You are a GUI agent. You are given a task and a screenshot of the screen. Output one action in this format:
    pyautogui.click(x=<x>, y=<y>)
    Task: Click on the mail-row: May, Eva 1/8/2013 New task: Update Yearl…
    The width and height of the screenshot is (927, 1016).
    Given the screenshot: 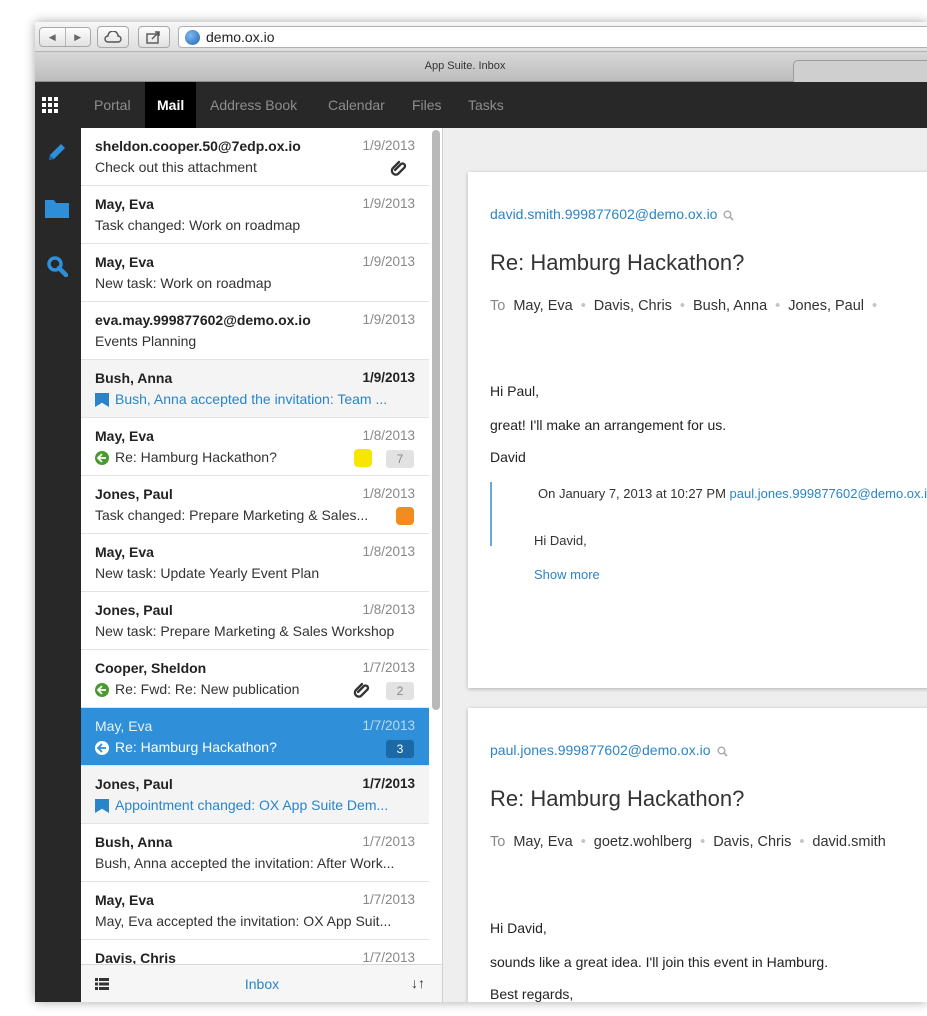 What is the action you would take?
    pyautogui.click(x=255, y=563)
    